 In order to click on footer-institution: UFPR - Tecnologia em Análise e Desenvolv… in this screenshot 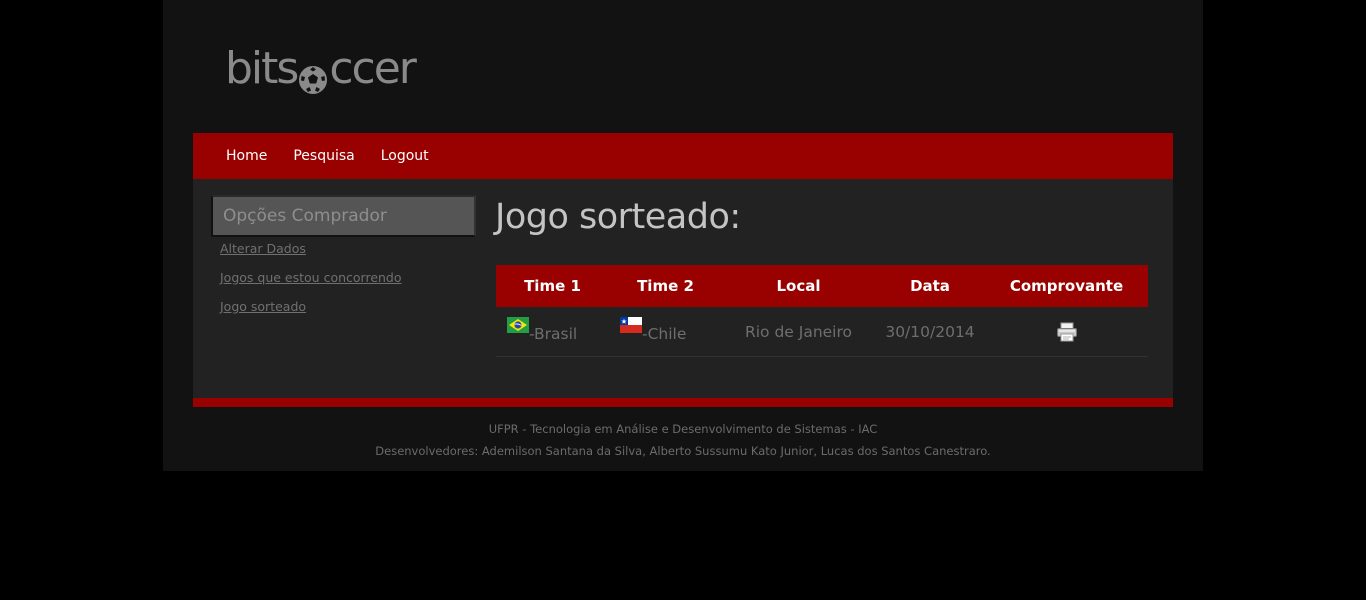, I will do `click(683, 429)`.